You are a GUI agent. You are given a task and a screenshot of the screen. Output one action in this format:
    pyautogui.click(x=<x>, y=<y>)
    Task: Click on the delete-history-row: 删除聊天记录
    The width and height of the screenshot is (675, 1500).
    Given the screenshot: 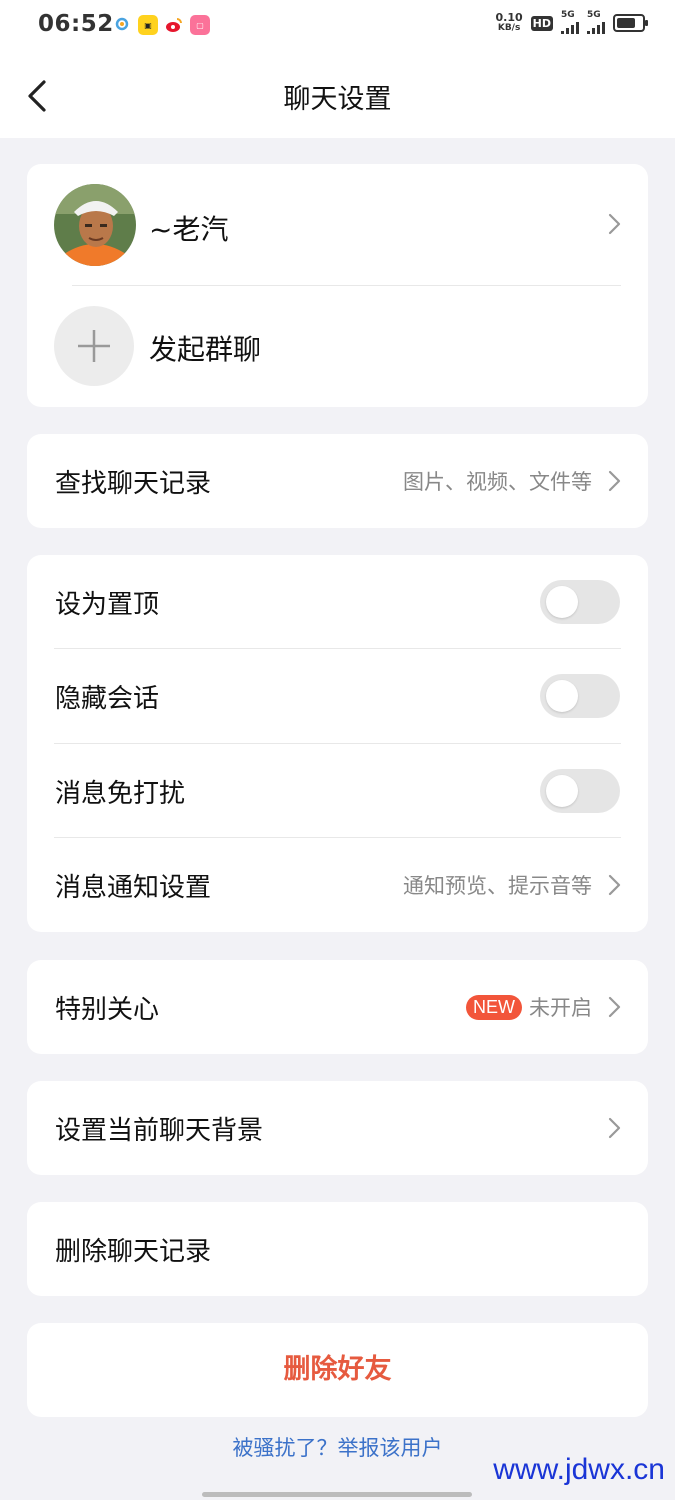 What is the action you would take?
    pyautogui.click(x=337, y=1249)
    